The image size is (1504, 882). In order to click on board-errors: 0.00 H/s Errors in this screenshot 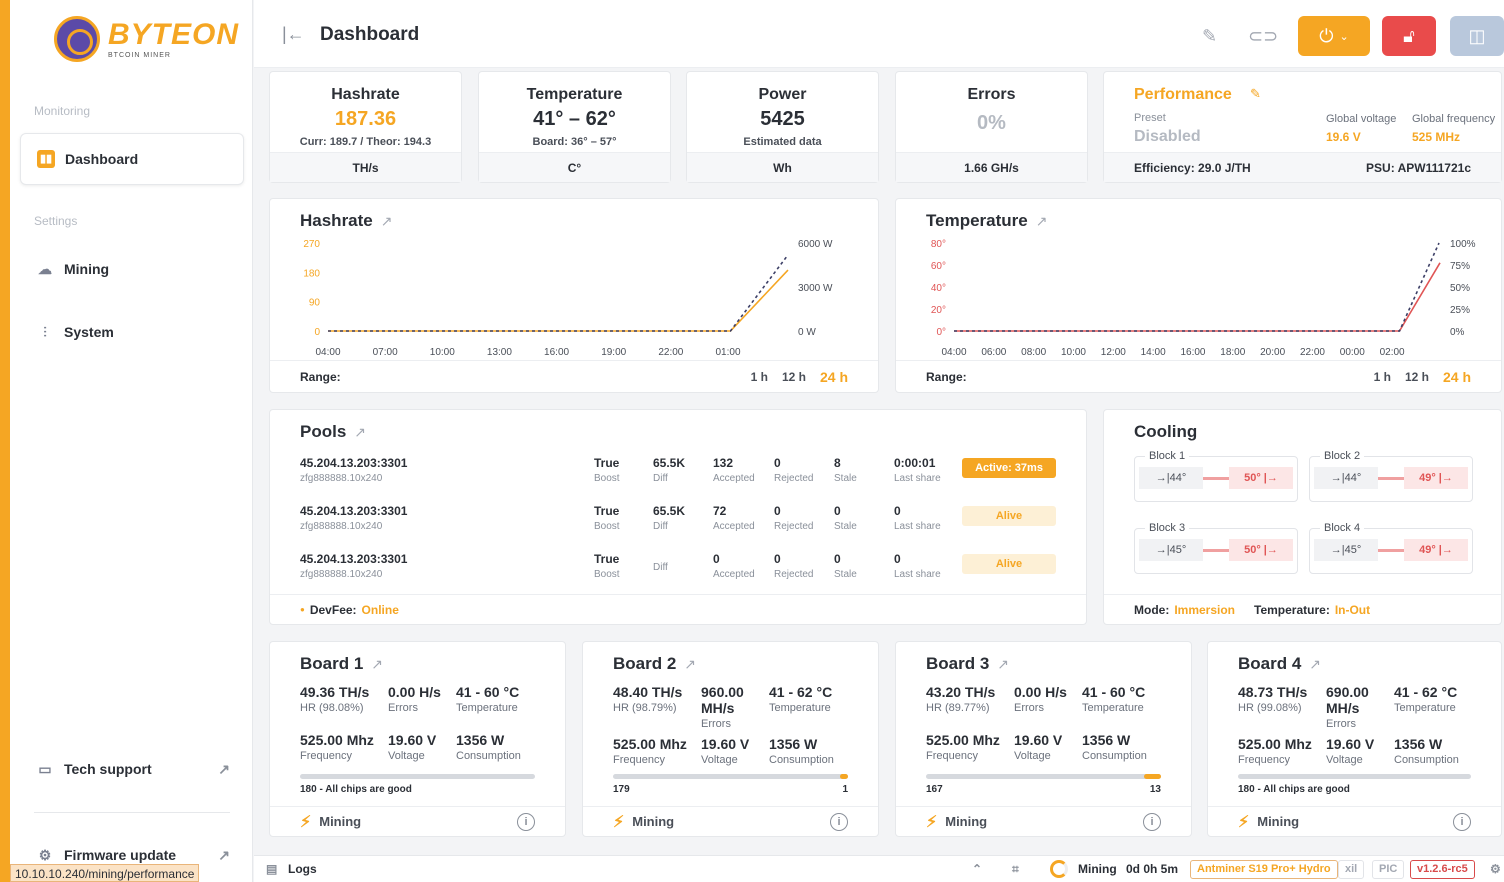, I will do `click(414, 699)`.